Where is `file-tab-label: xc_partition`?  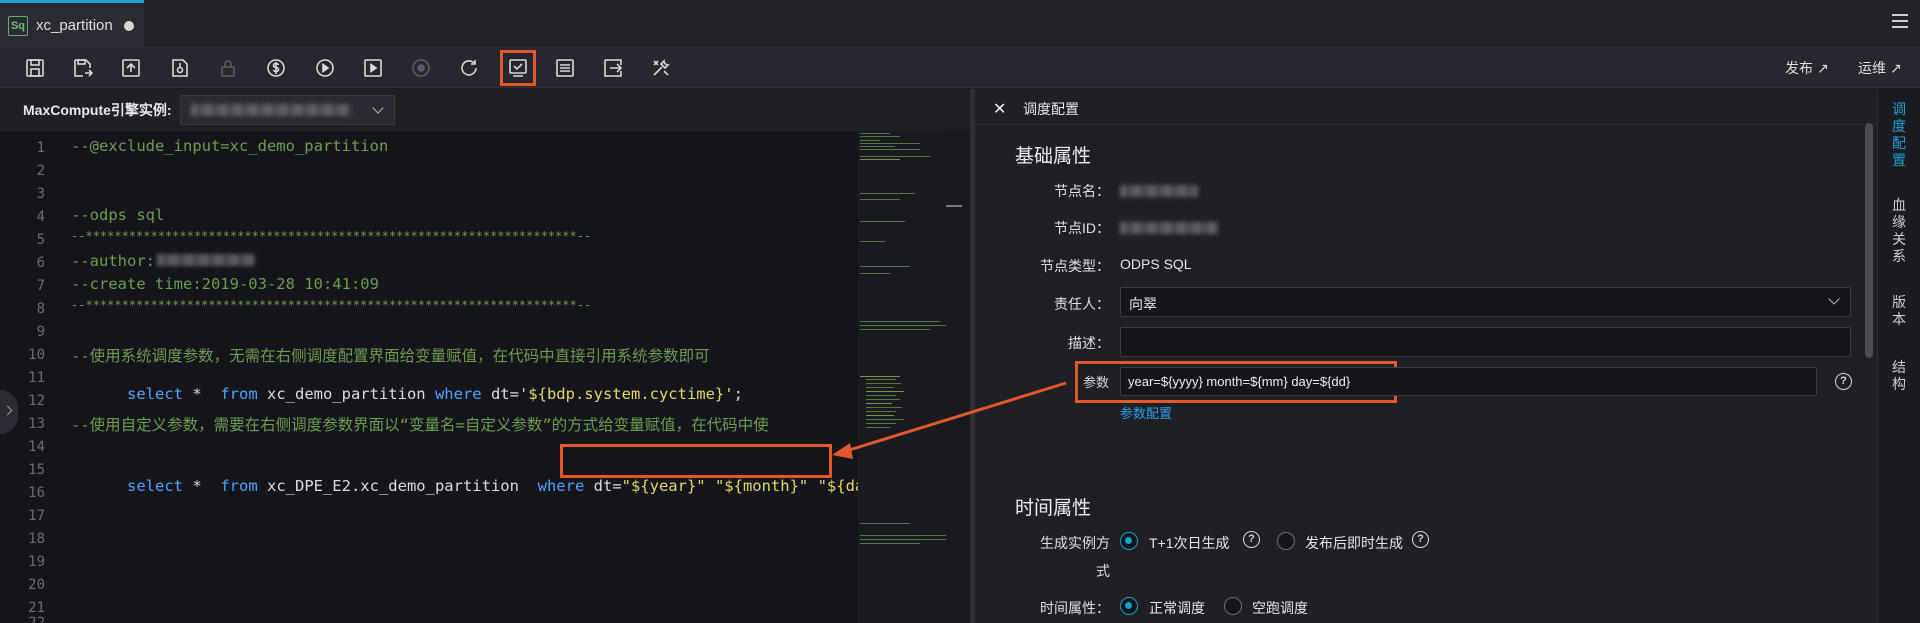 file-tab-label: xc_partition is located at coordinates (74, 25).